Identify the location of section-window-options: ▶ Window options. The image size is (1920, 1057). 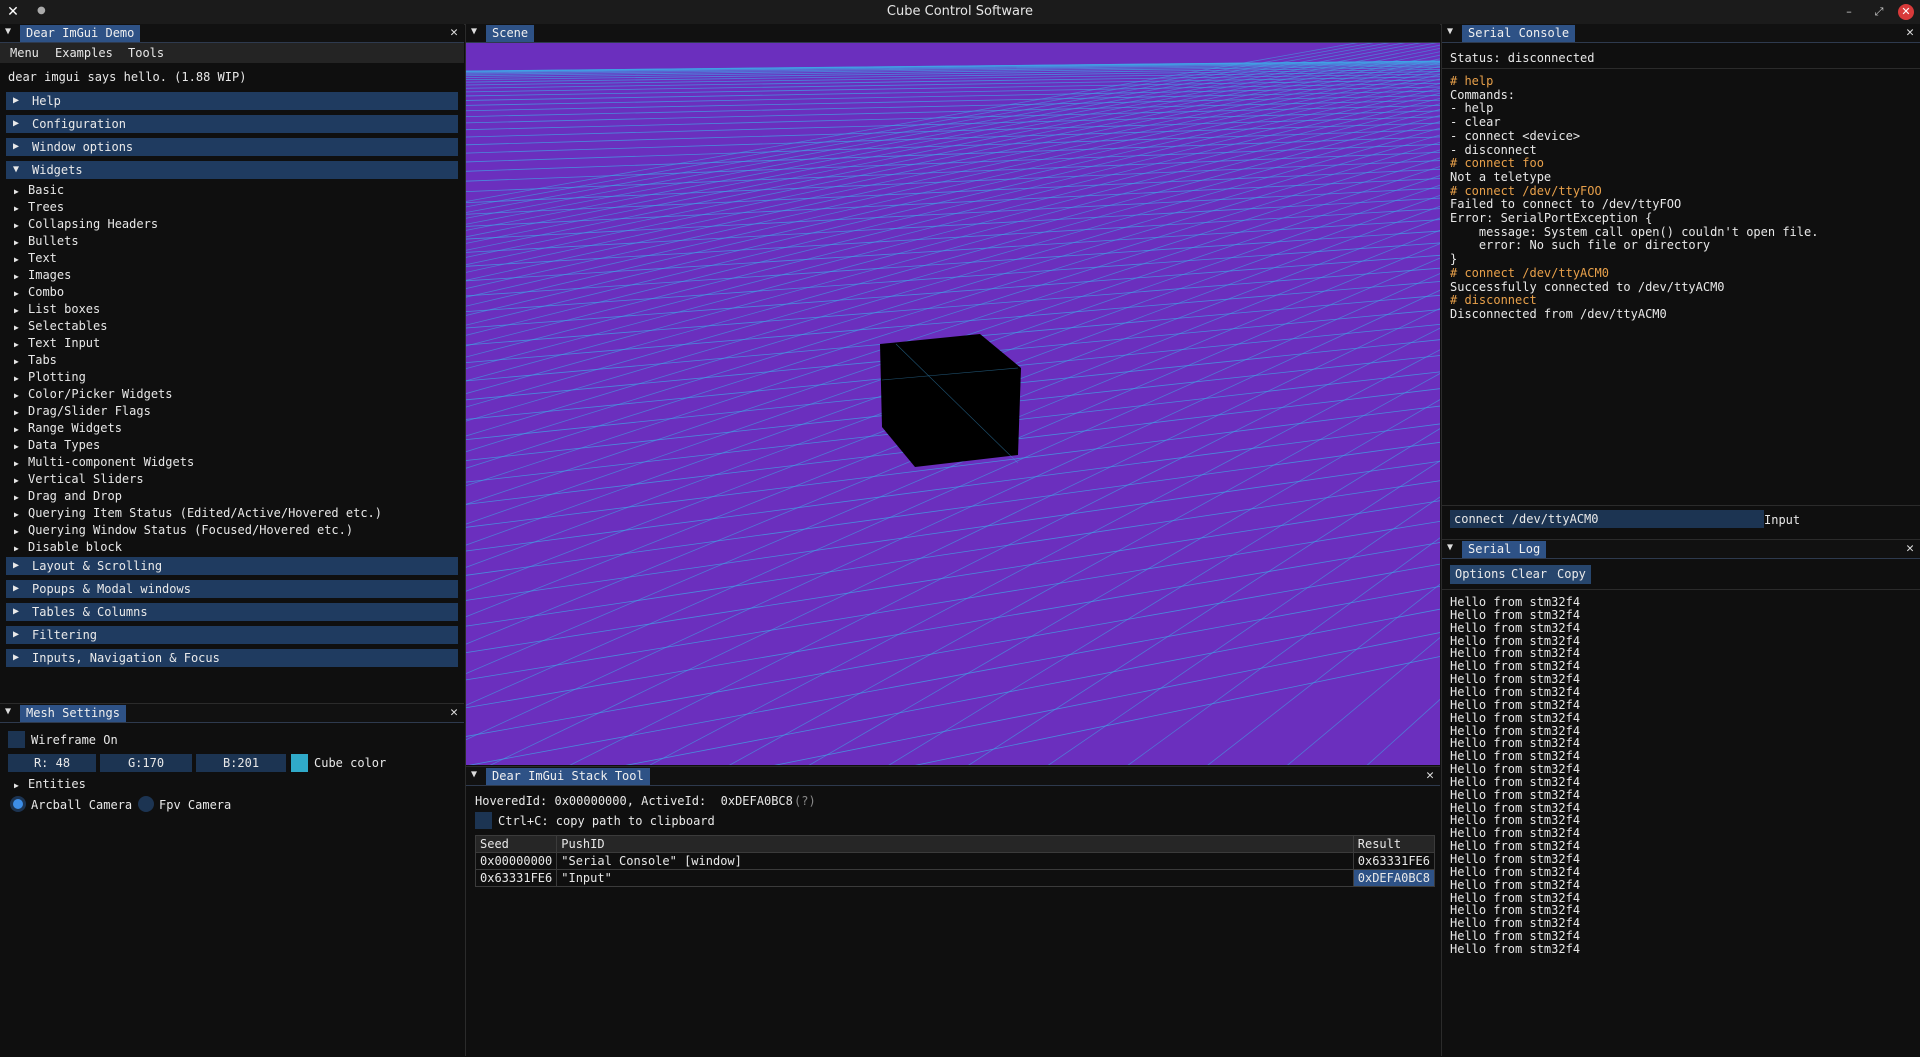
(232, 147).